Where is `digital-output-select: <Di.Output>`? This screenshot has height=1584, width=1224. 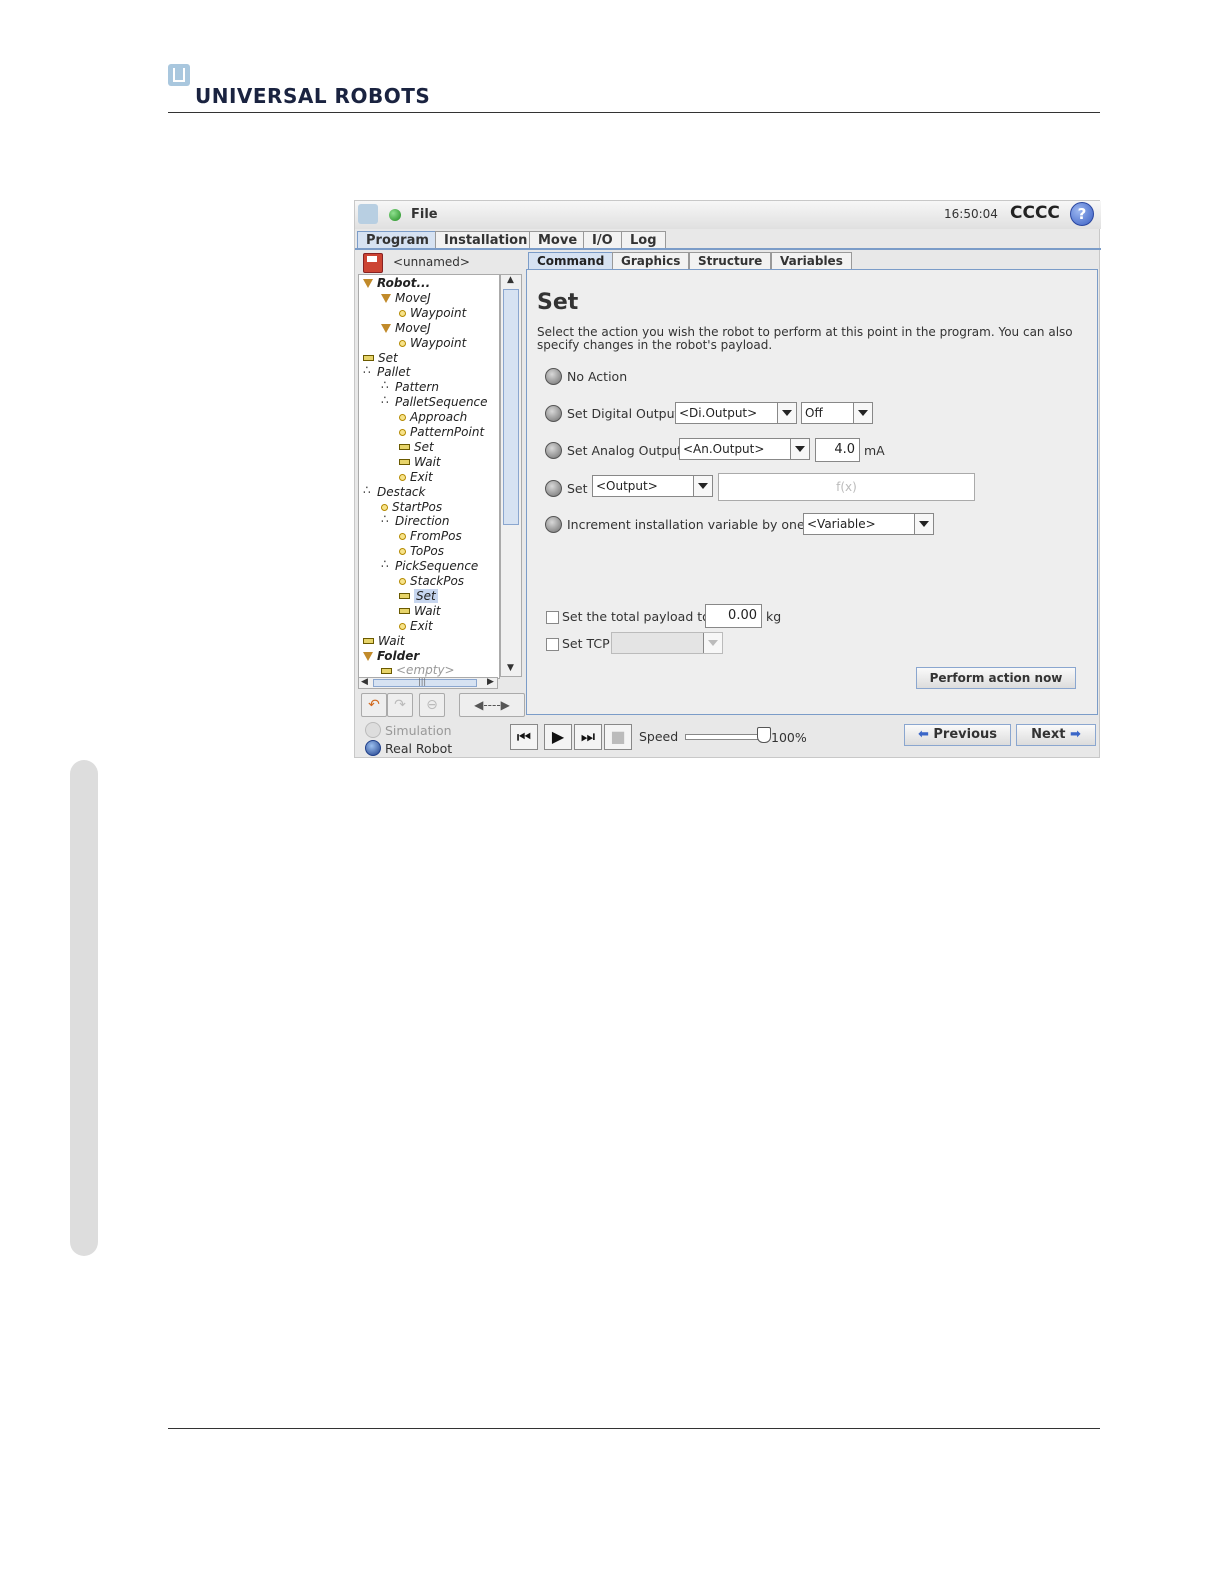 digital-output-select: <Di.Output> is located at coordinates (736, 413).